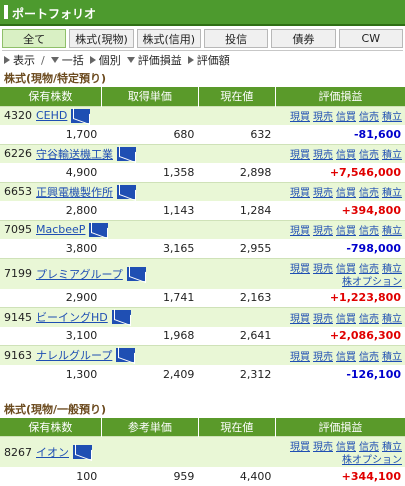  What do you see at coordinates (74, 355) in the screenshot?
I see `stock-name-link: ナレルグループ` at bounding box center [74, 355].